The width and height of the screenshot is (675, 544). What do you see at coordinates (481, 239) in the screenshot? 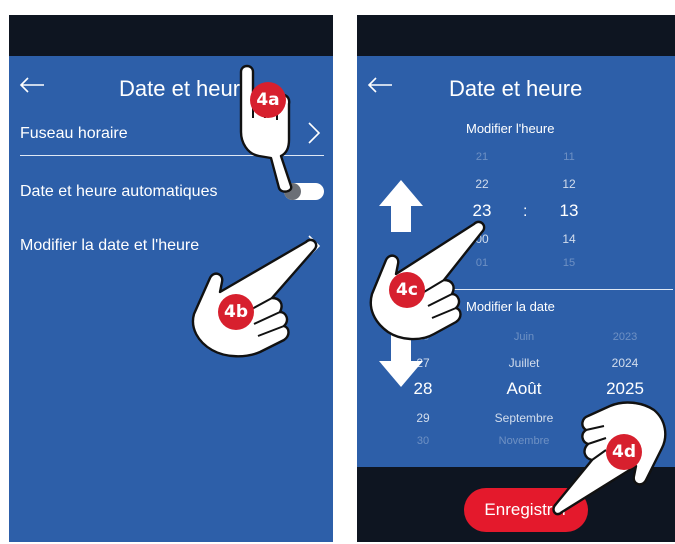
I see `hour-option: 00` at bounding box center [481, 239].